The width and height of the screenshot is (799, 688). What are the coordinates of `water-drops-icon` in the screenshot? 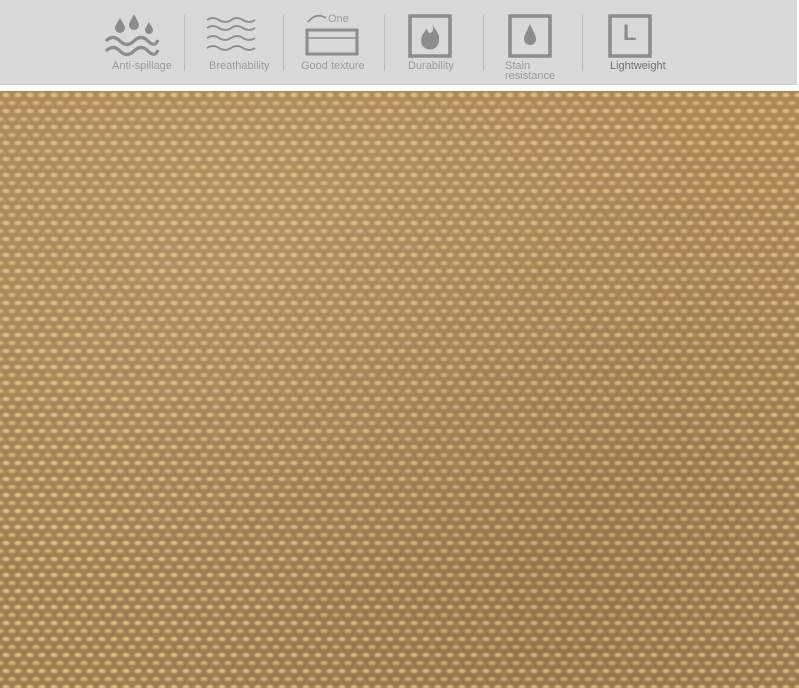 It's located at (132, 35).